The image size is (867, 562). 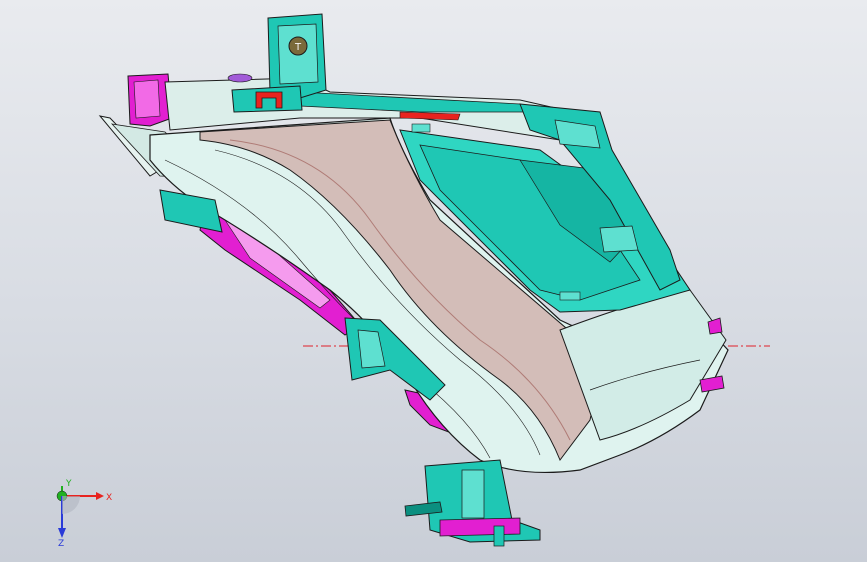 What do you see at coordinates (297, 56) in the screenshot?
I see `upper-mounting-tab: T` at bounding box center [297, 56].